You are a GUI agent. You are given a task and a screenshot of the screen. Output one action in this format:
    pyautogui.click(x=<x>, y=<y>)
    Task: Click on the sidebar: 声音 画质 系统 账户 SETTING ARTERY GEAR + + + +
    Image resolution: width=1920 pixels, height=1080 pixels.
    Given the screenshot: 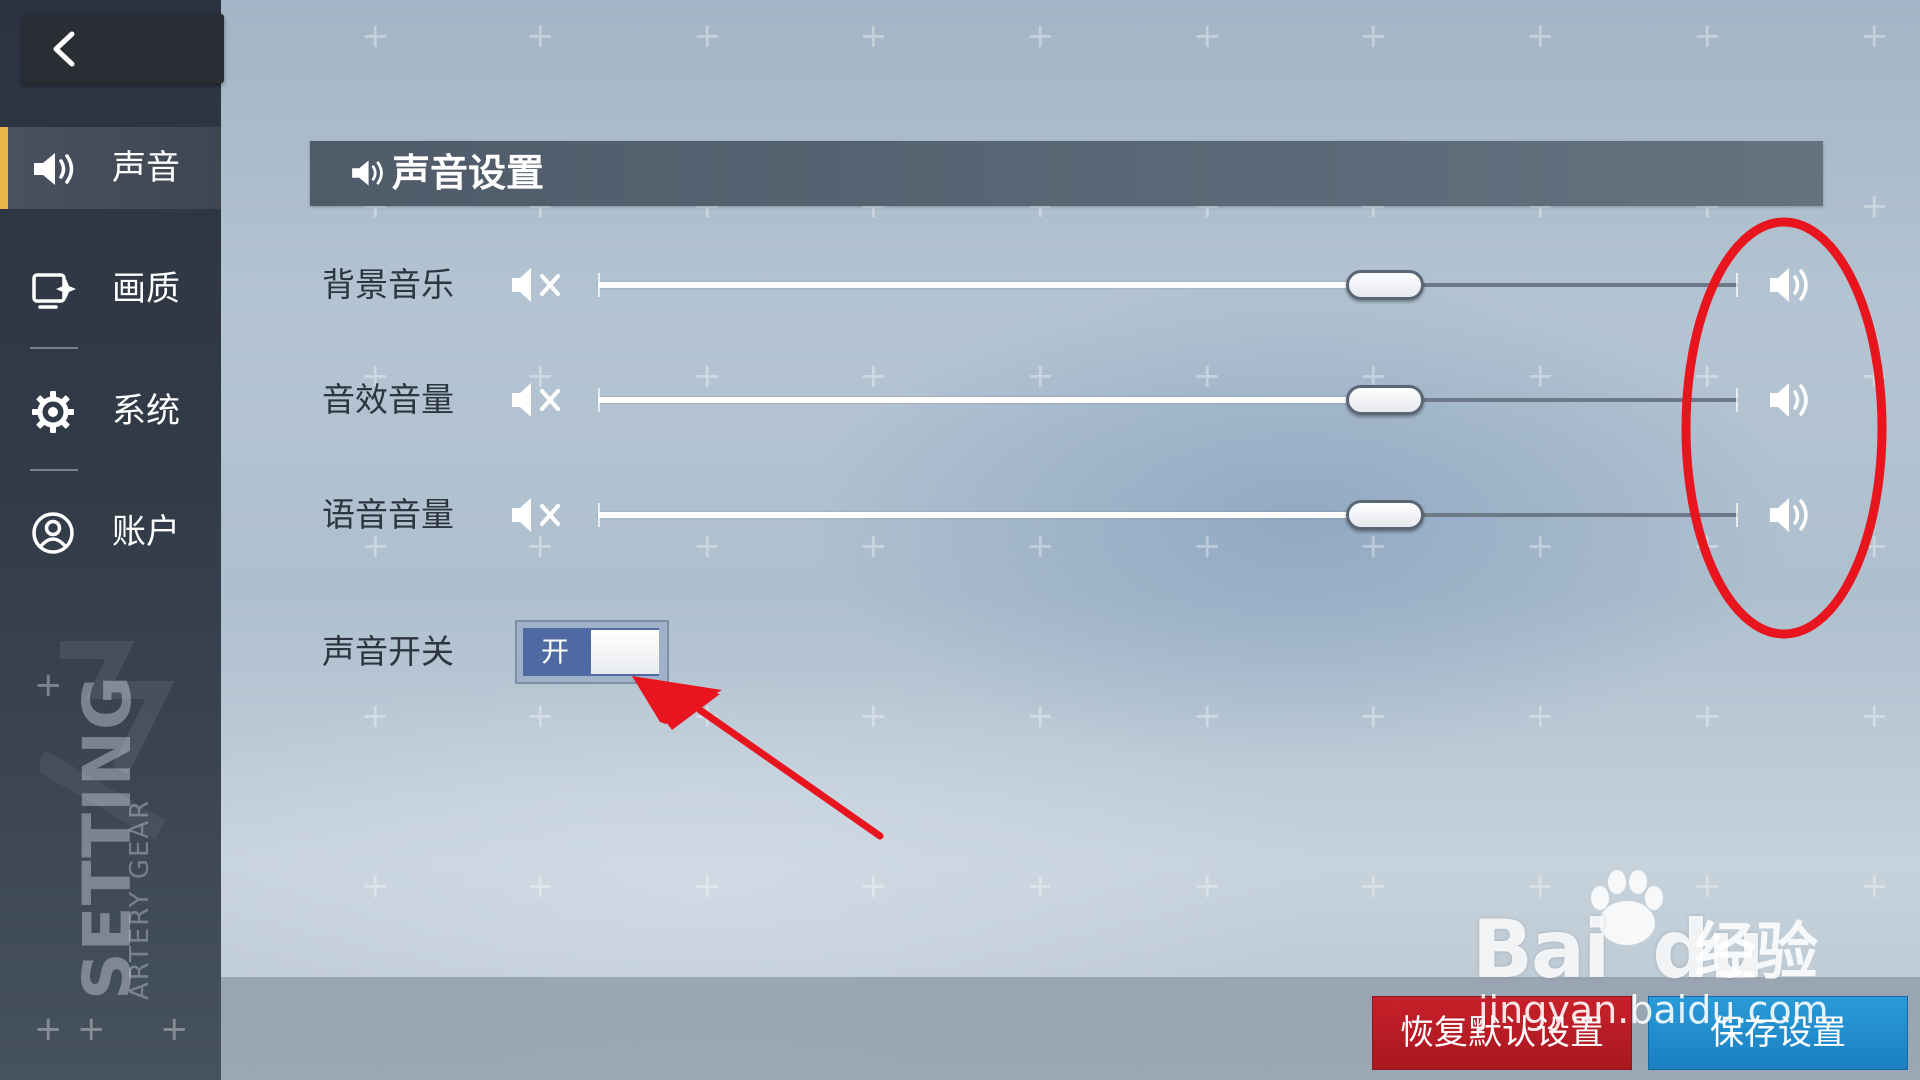 What is the action you would take?
    pyautogui.click(x=112, y=540)
    